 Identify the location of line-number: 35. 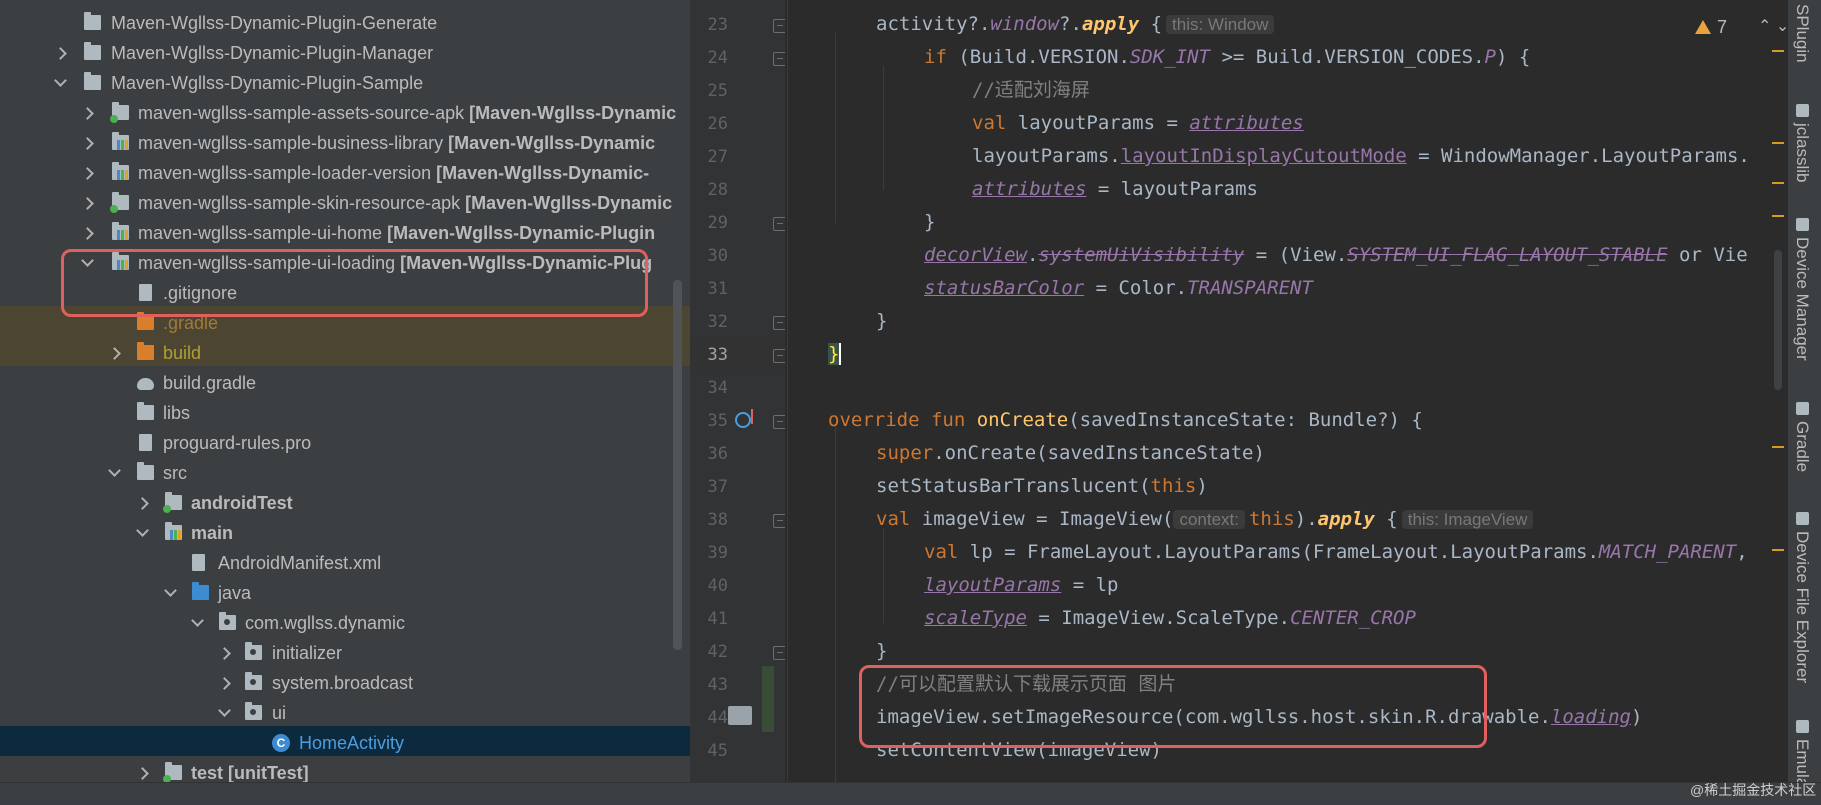
(717, 421).